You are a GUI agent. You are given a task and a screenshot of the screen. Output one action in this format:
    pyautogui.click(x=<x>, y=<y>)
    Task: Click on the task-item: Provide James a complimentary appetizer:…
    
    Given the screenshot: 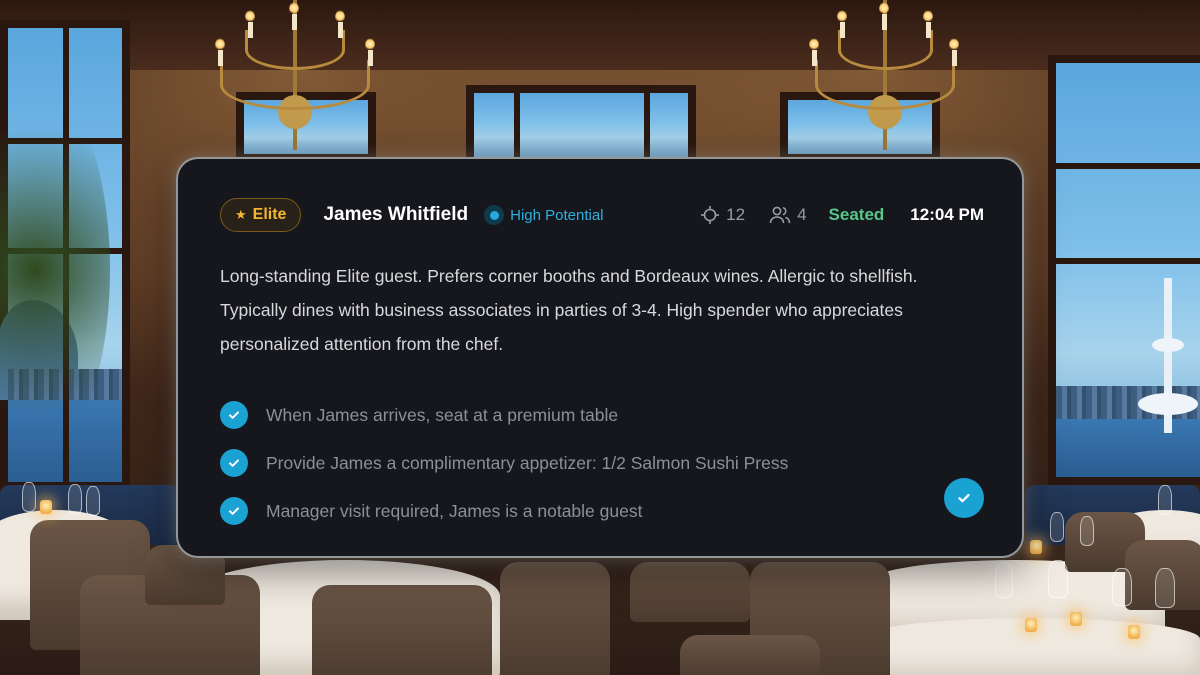 What is the action you would take?
    pyautogui.click(x=601, y=463)
    